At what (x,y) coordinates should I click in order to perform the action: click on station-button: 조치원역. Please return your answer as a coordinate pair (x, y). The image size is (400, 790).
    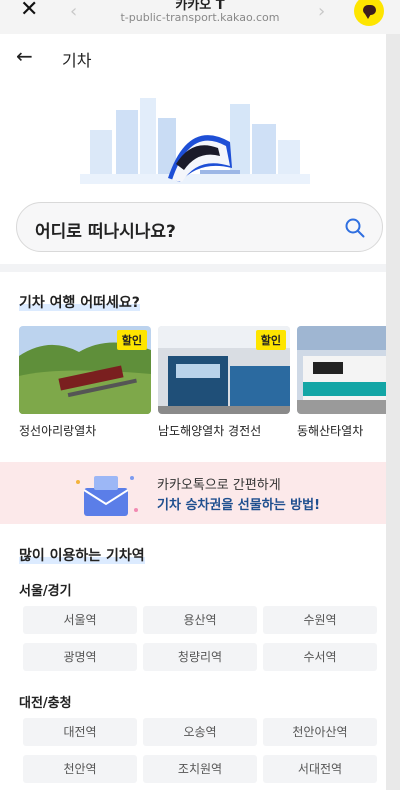
    Looking at the image, I should click on (200, 769).